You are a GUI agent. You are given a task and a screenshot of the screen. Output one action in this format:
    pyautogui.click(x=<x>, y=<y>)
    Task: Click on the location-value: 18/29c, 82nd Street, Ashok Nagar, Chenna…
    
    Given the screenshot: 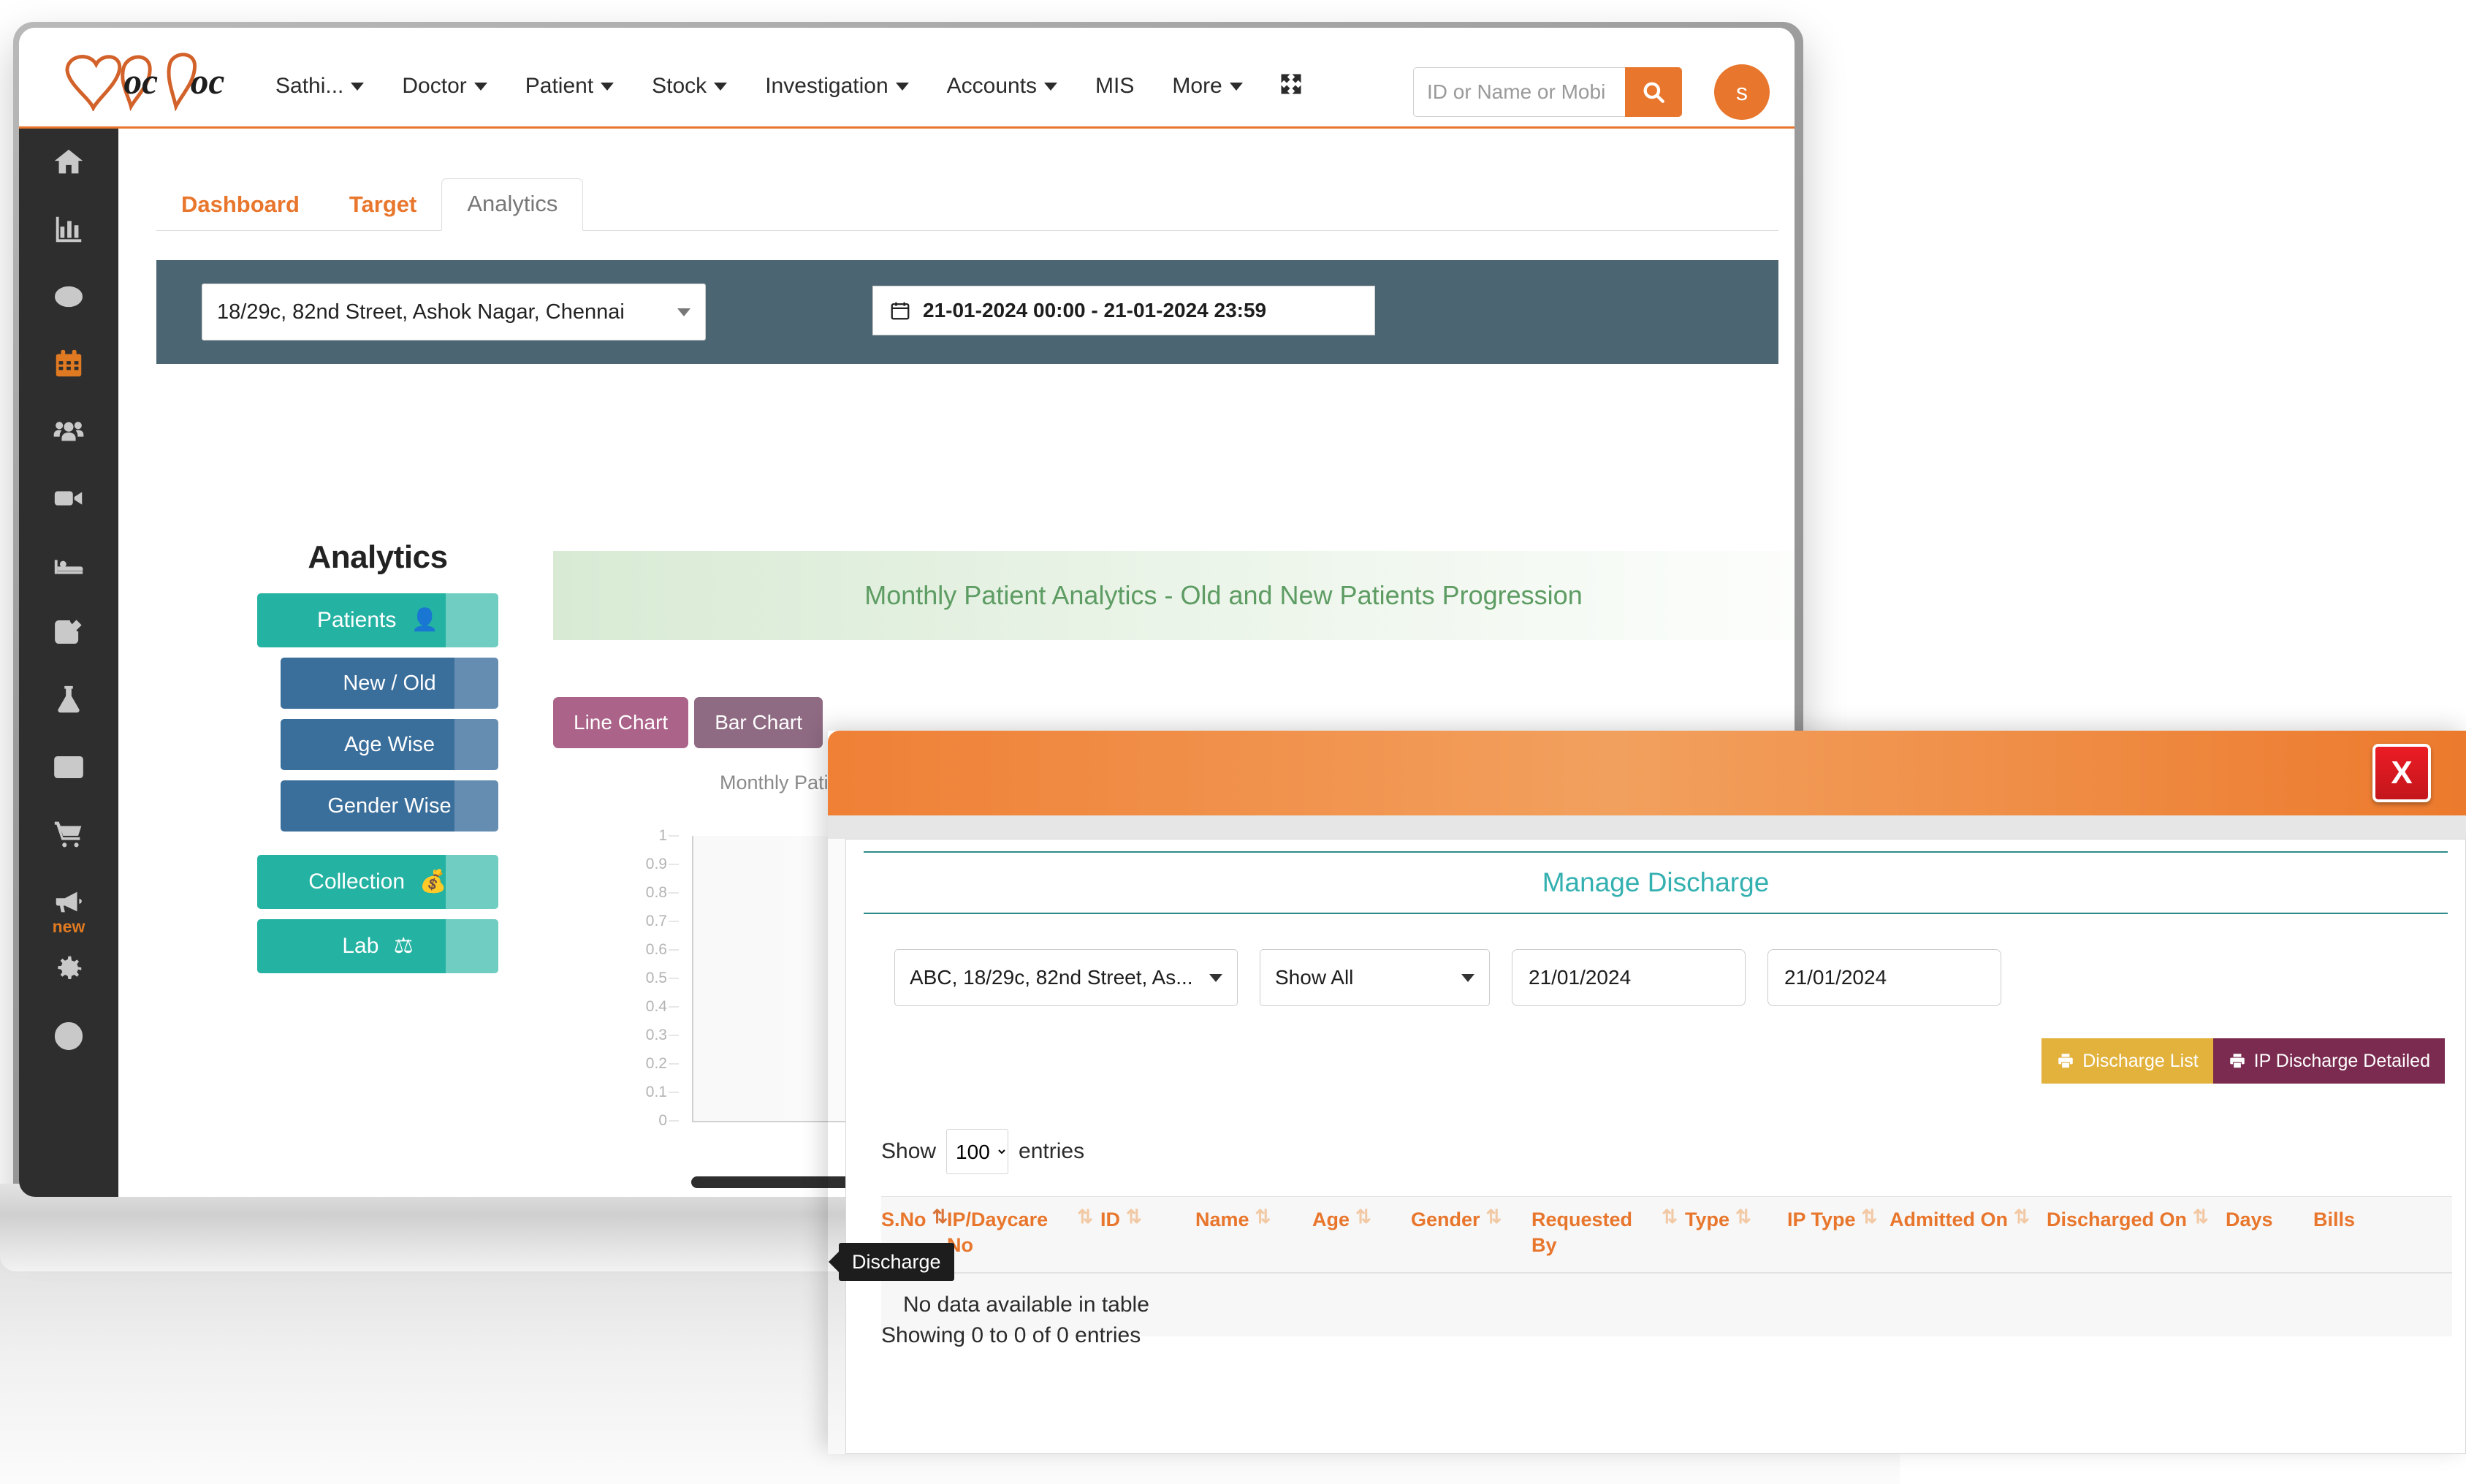 What is the action you would take?
    pyautogui.click(x=421, y=312)
    